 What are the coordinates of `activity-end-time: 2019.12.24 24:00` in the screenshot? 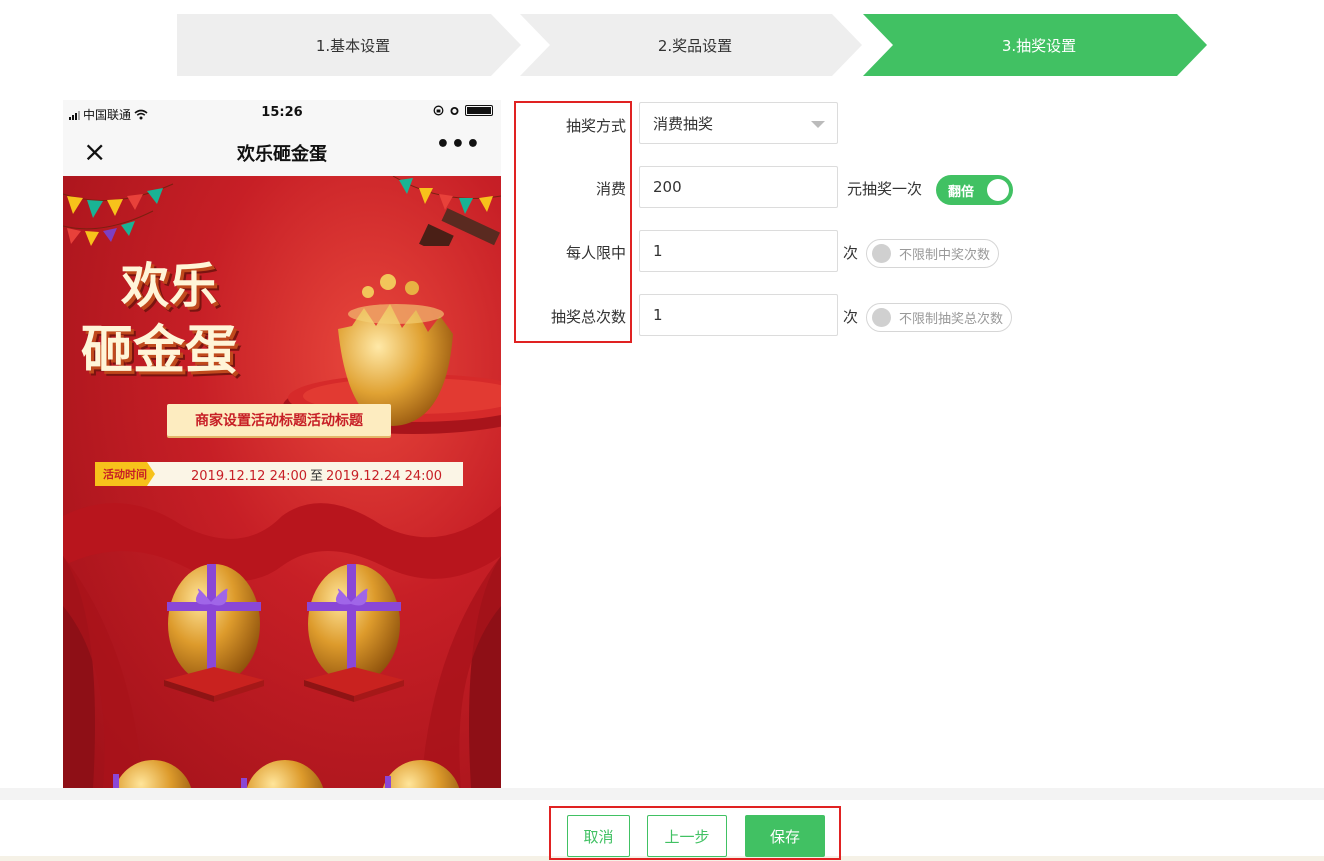 It's located at (384, 476).